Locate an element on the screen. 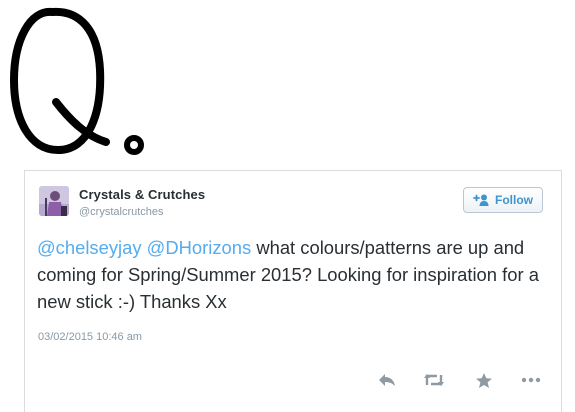  avatar is located at coordinates (54, 201).